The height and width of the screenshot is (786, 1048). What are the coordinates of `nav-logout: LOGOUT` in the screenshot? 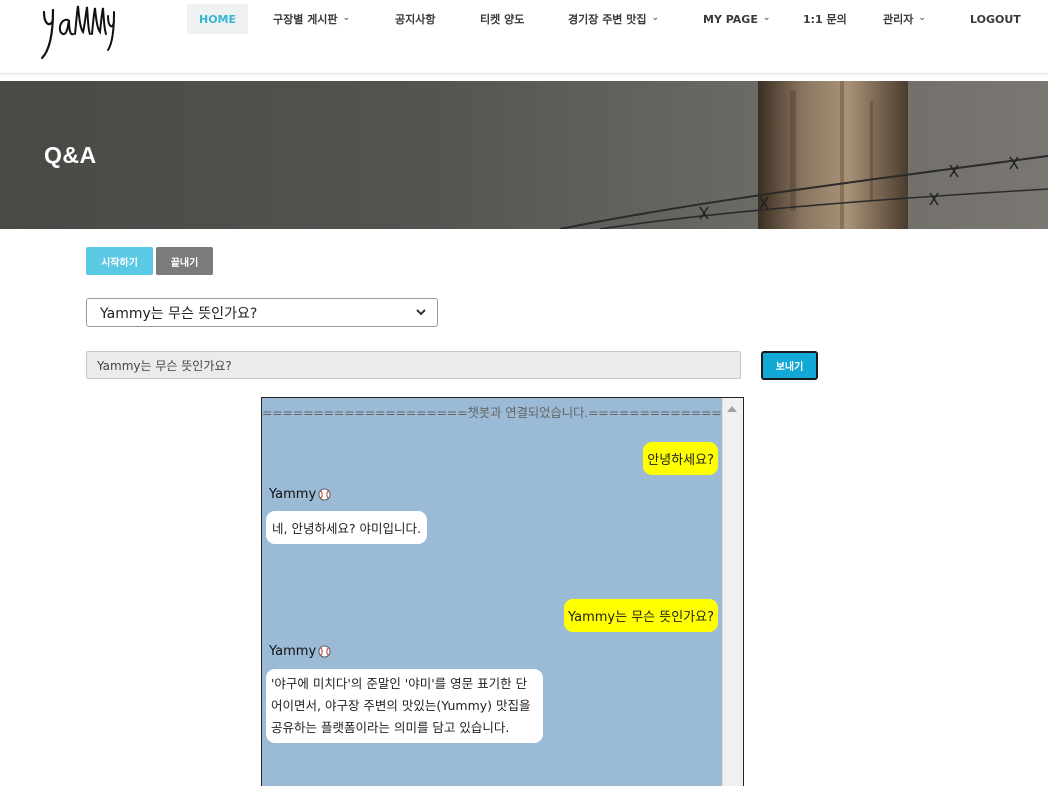 It's located at (995, 19).